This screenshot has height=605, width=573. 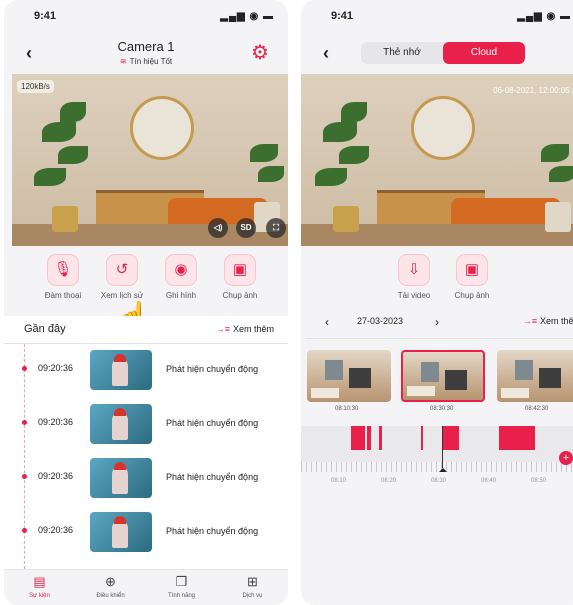 I want to click on services-icon: ⊞, so click(x=252, y=581).